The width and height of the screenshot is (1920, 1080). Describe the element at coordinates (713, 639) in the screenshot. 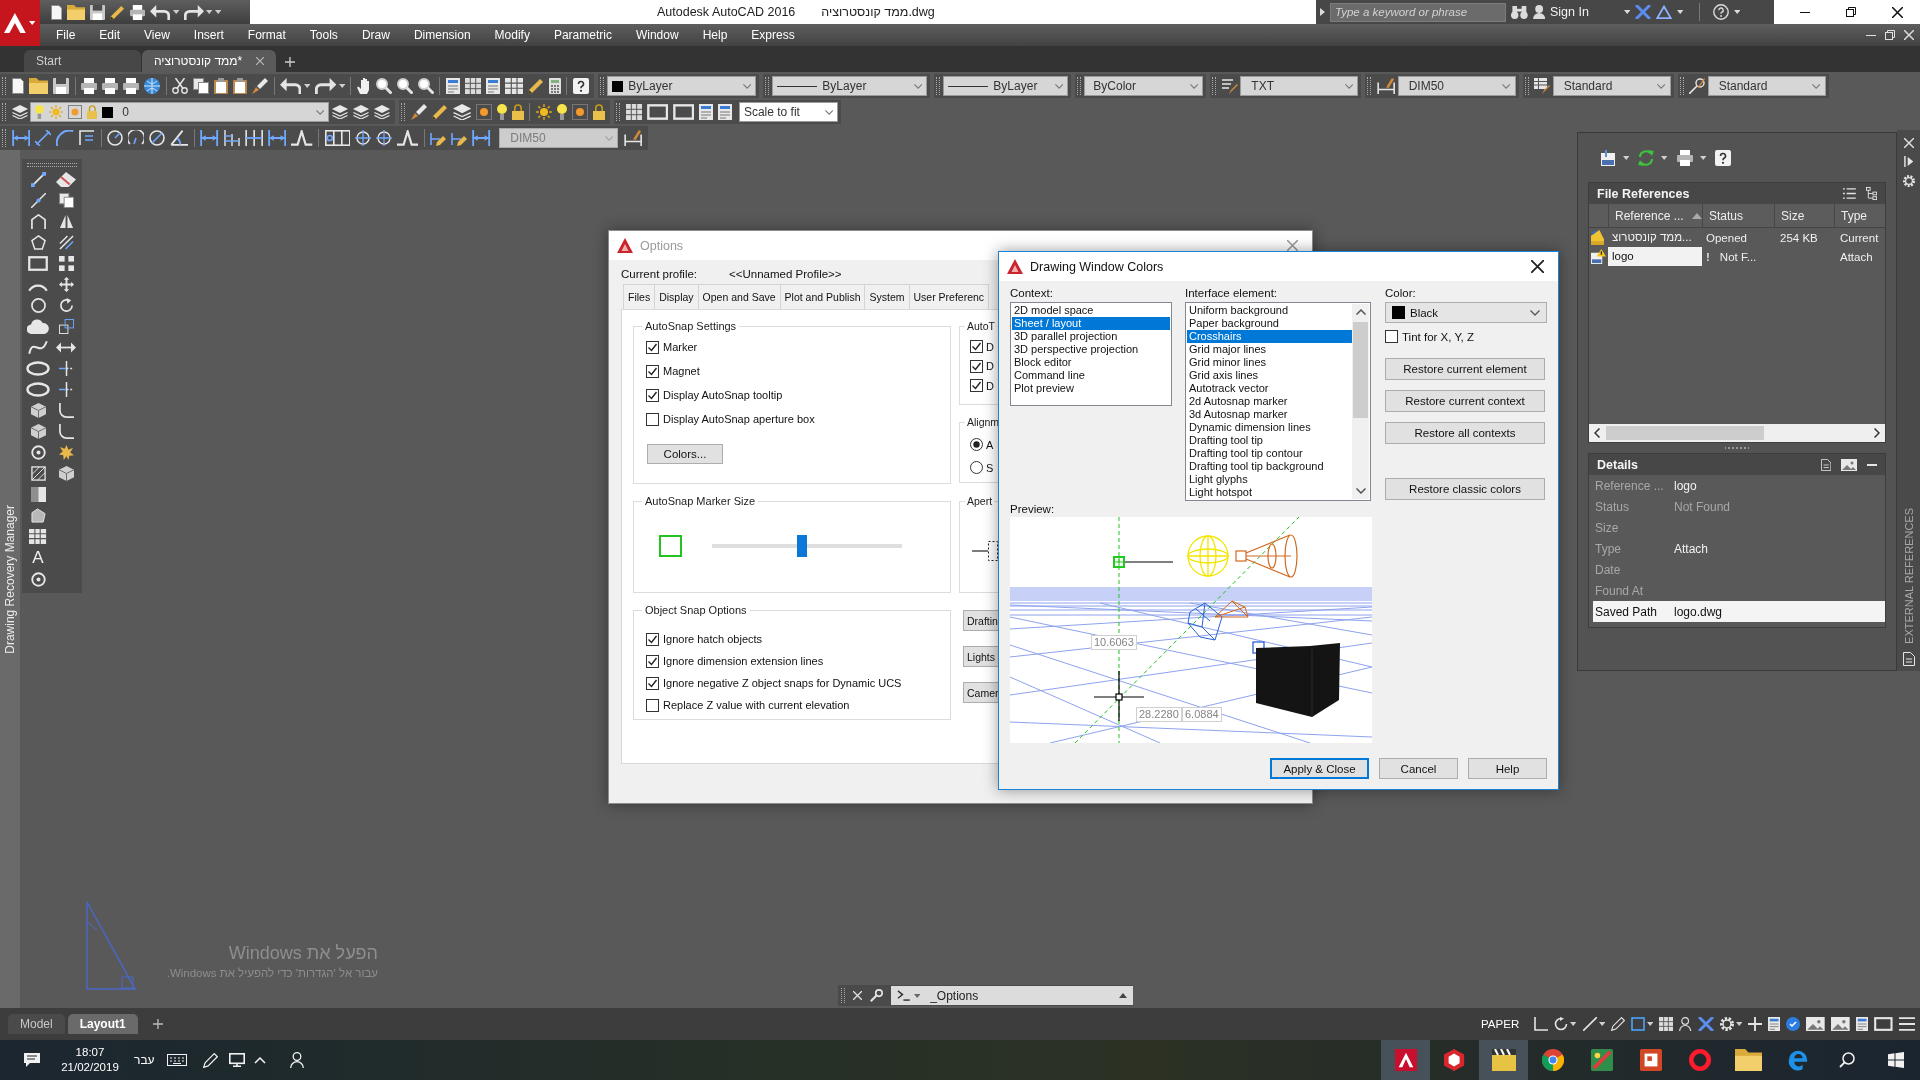

I see `checkbox-label: Ignore hatch objects` at that location.